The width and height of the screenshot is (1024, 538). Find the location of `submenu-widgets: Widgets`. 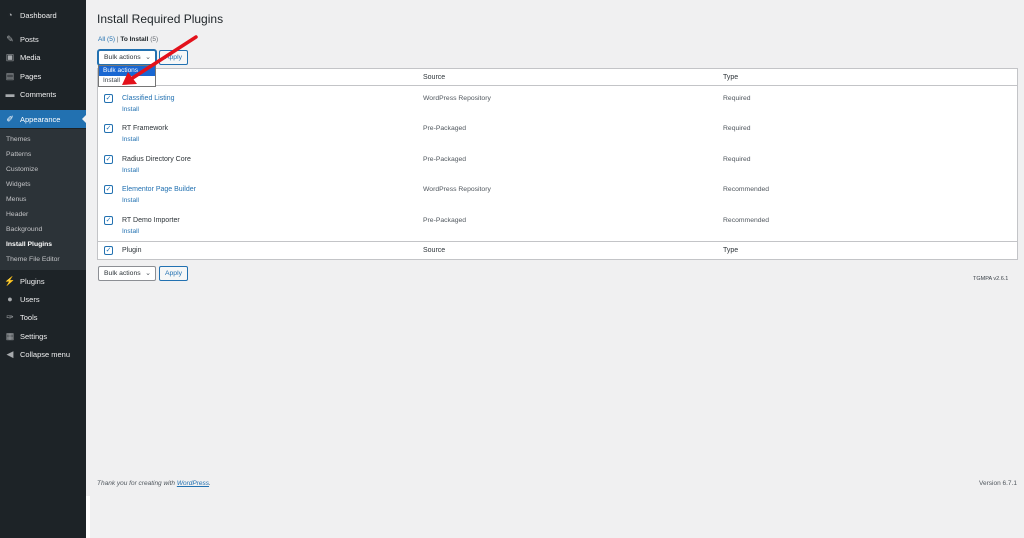

submenu-widgets: Widgets is located at coordinates (18, 184).